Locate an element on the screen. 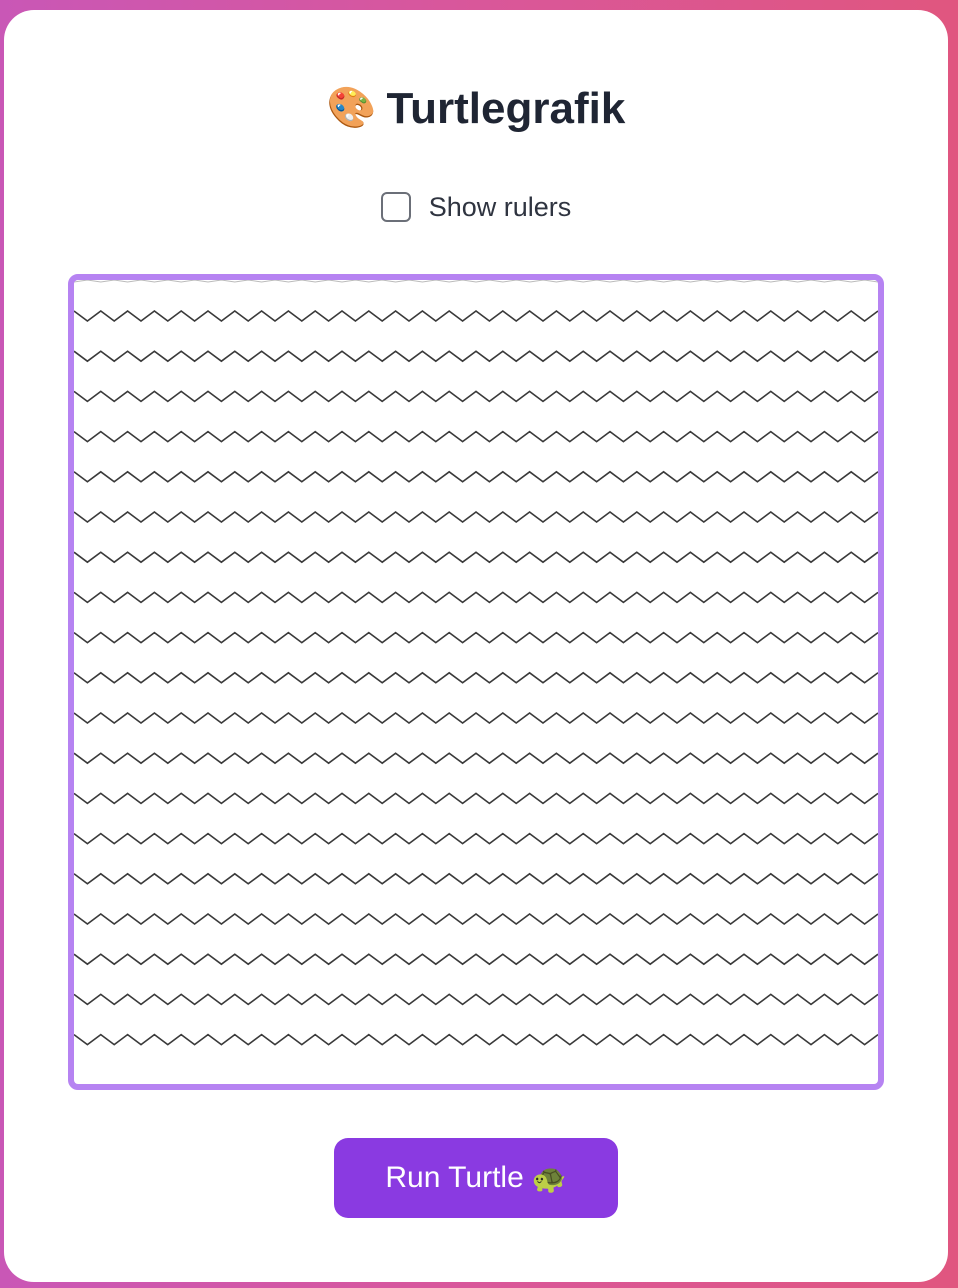 Image resolution: width=958 pixels, height=1288 pixels. page-title: 🎨 Turtlegrafik is located at coordinates (476, 108).